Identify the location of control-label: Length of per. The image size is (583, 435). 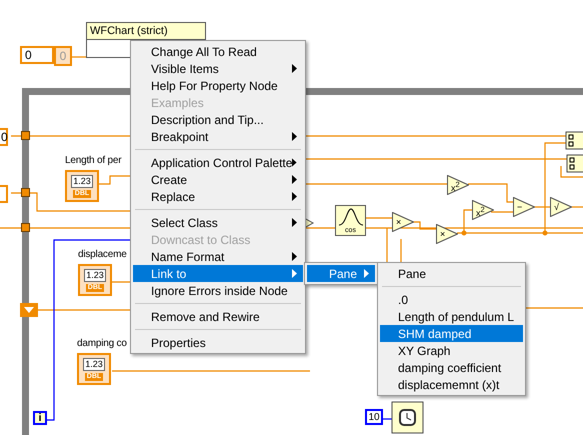
(93, 160).